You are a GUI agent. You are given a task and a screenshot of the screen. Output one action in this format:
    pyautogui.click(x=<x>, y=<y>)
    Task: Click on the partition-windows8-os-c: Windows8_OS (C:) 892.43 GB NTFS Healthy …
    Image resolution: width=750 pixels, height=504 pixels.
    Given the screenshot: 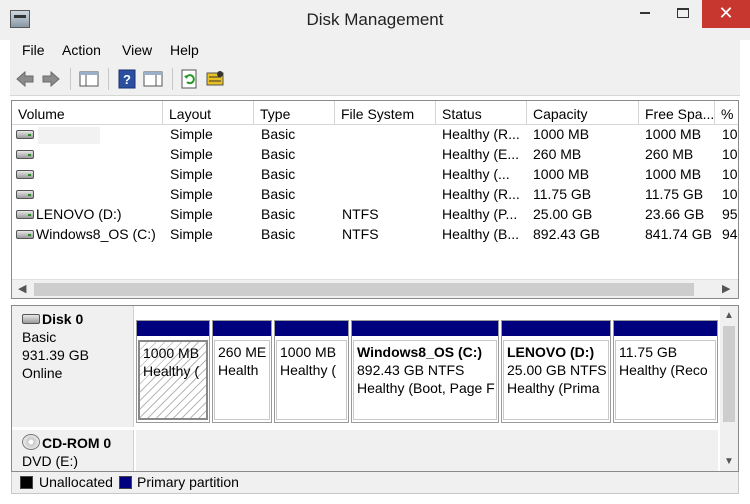 What is the action you would take?
    pyautogui.click(x=425, y=371)
    